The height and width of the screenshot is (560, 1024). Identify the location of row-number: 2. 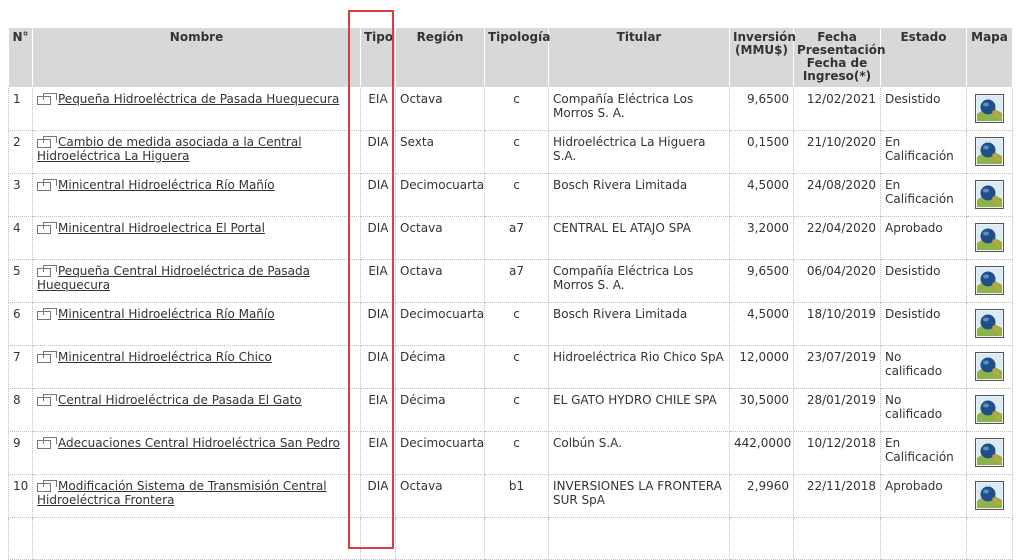
(20, 152).